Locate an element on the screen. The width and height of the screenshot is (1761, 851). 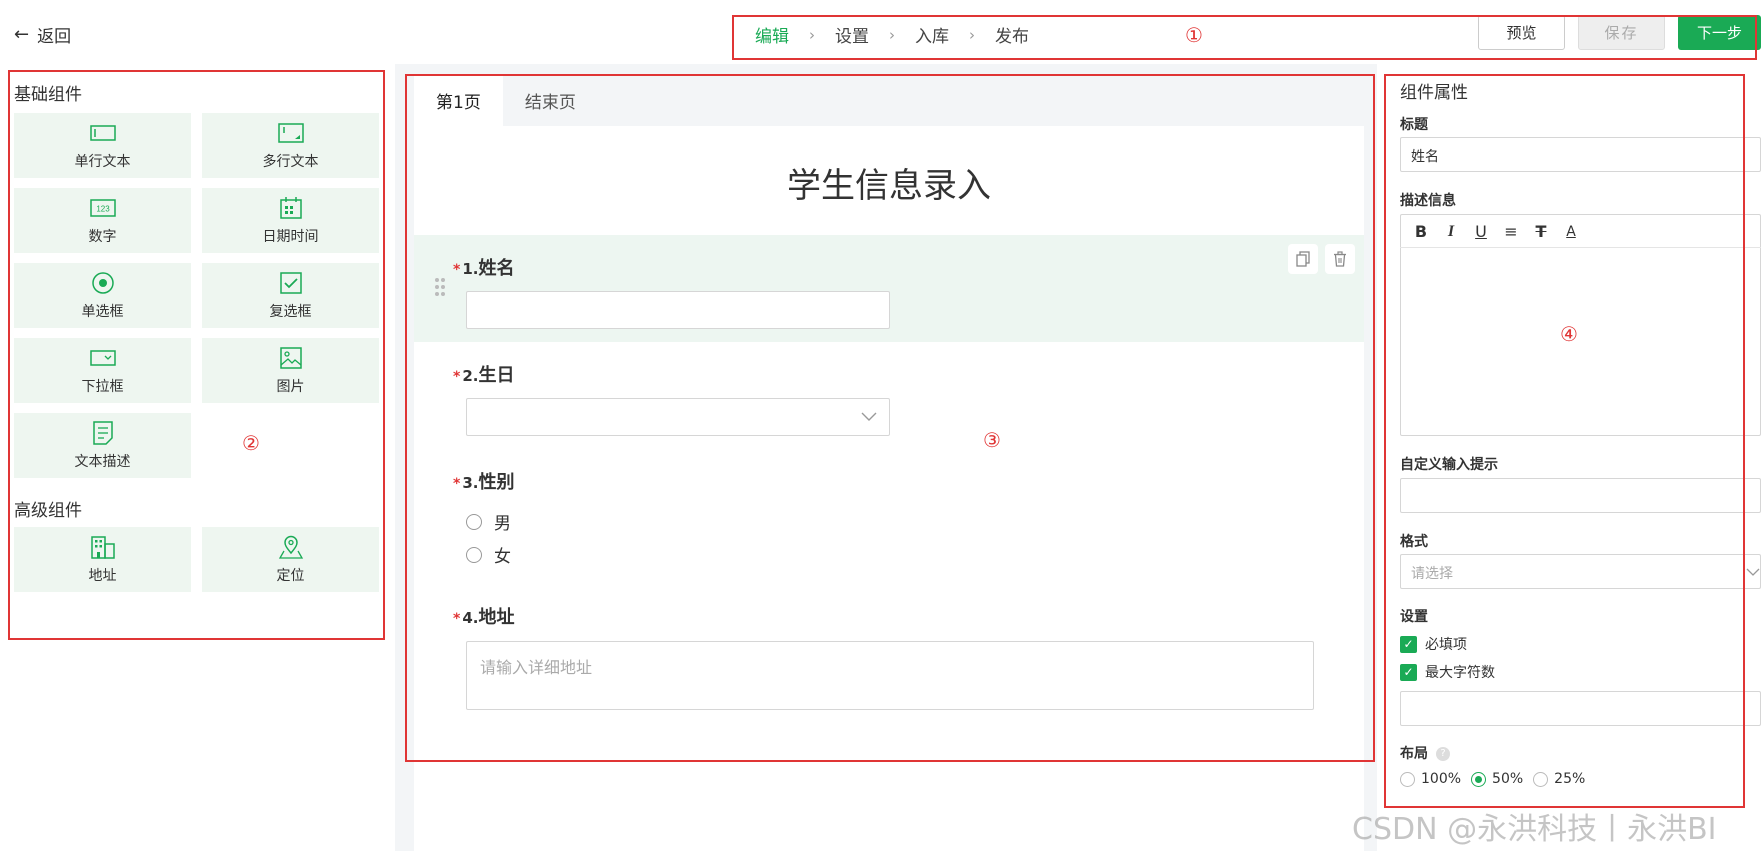
component-checkbox: 复选框 is located at coordinates (290, 295).